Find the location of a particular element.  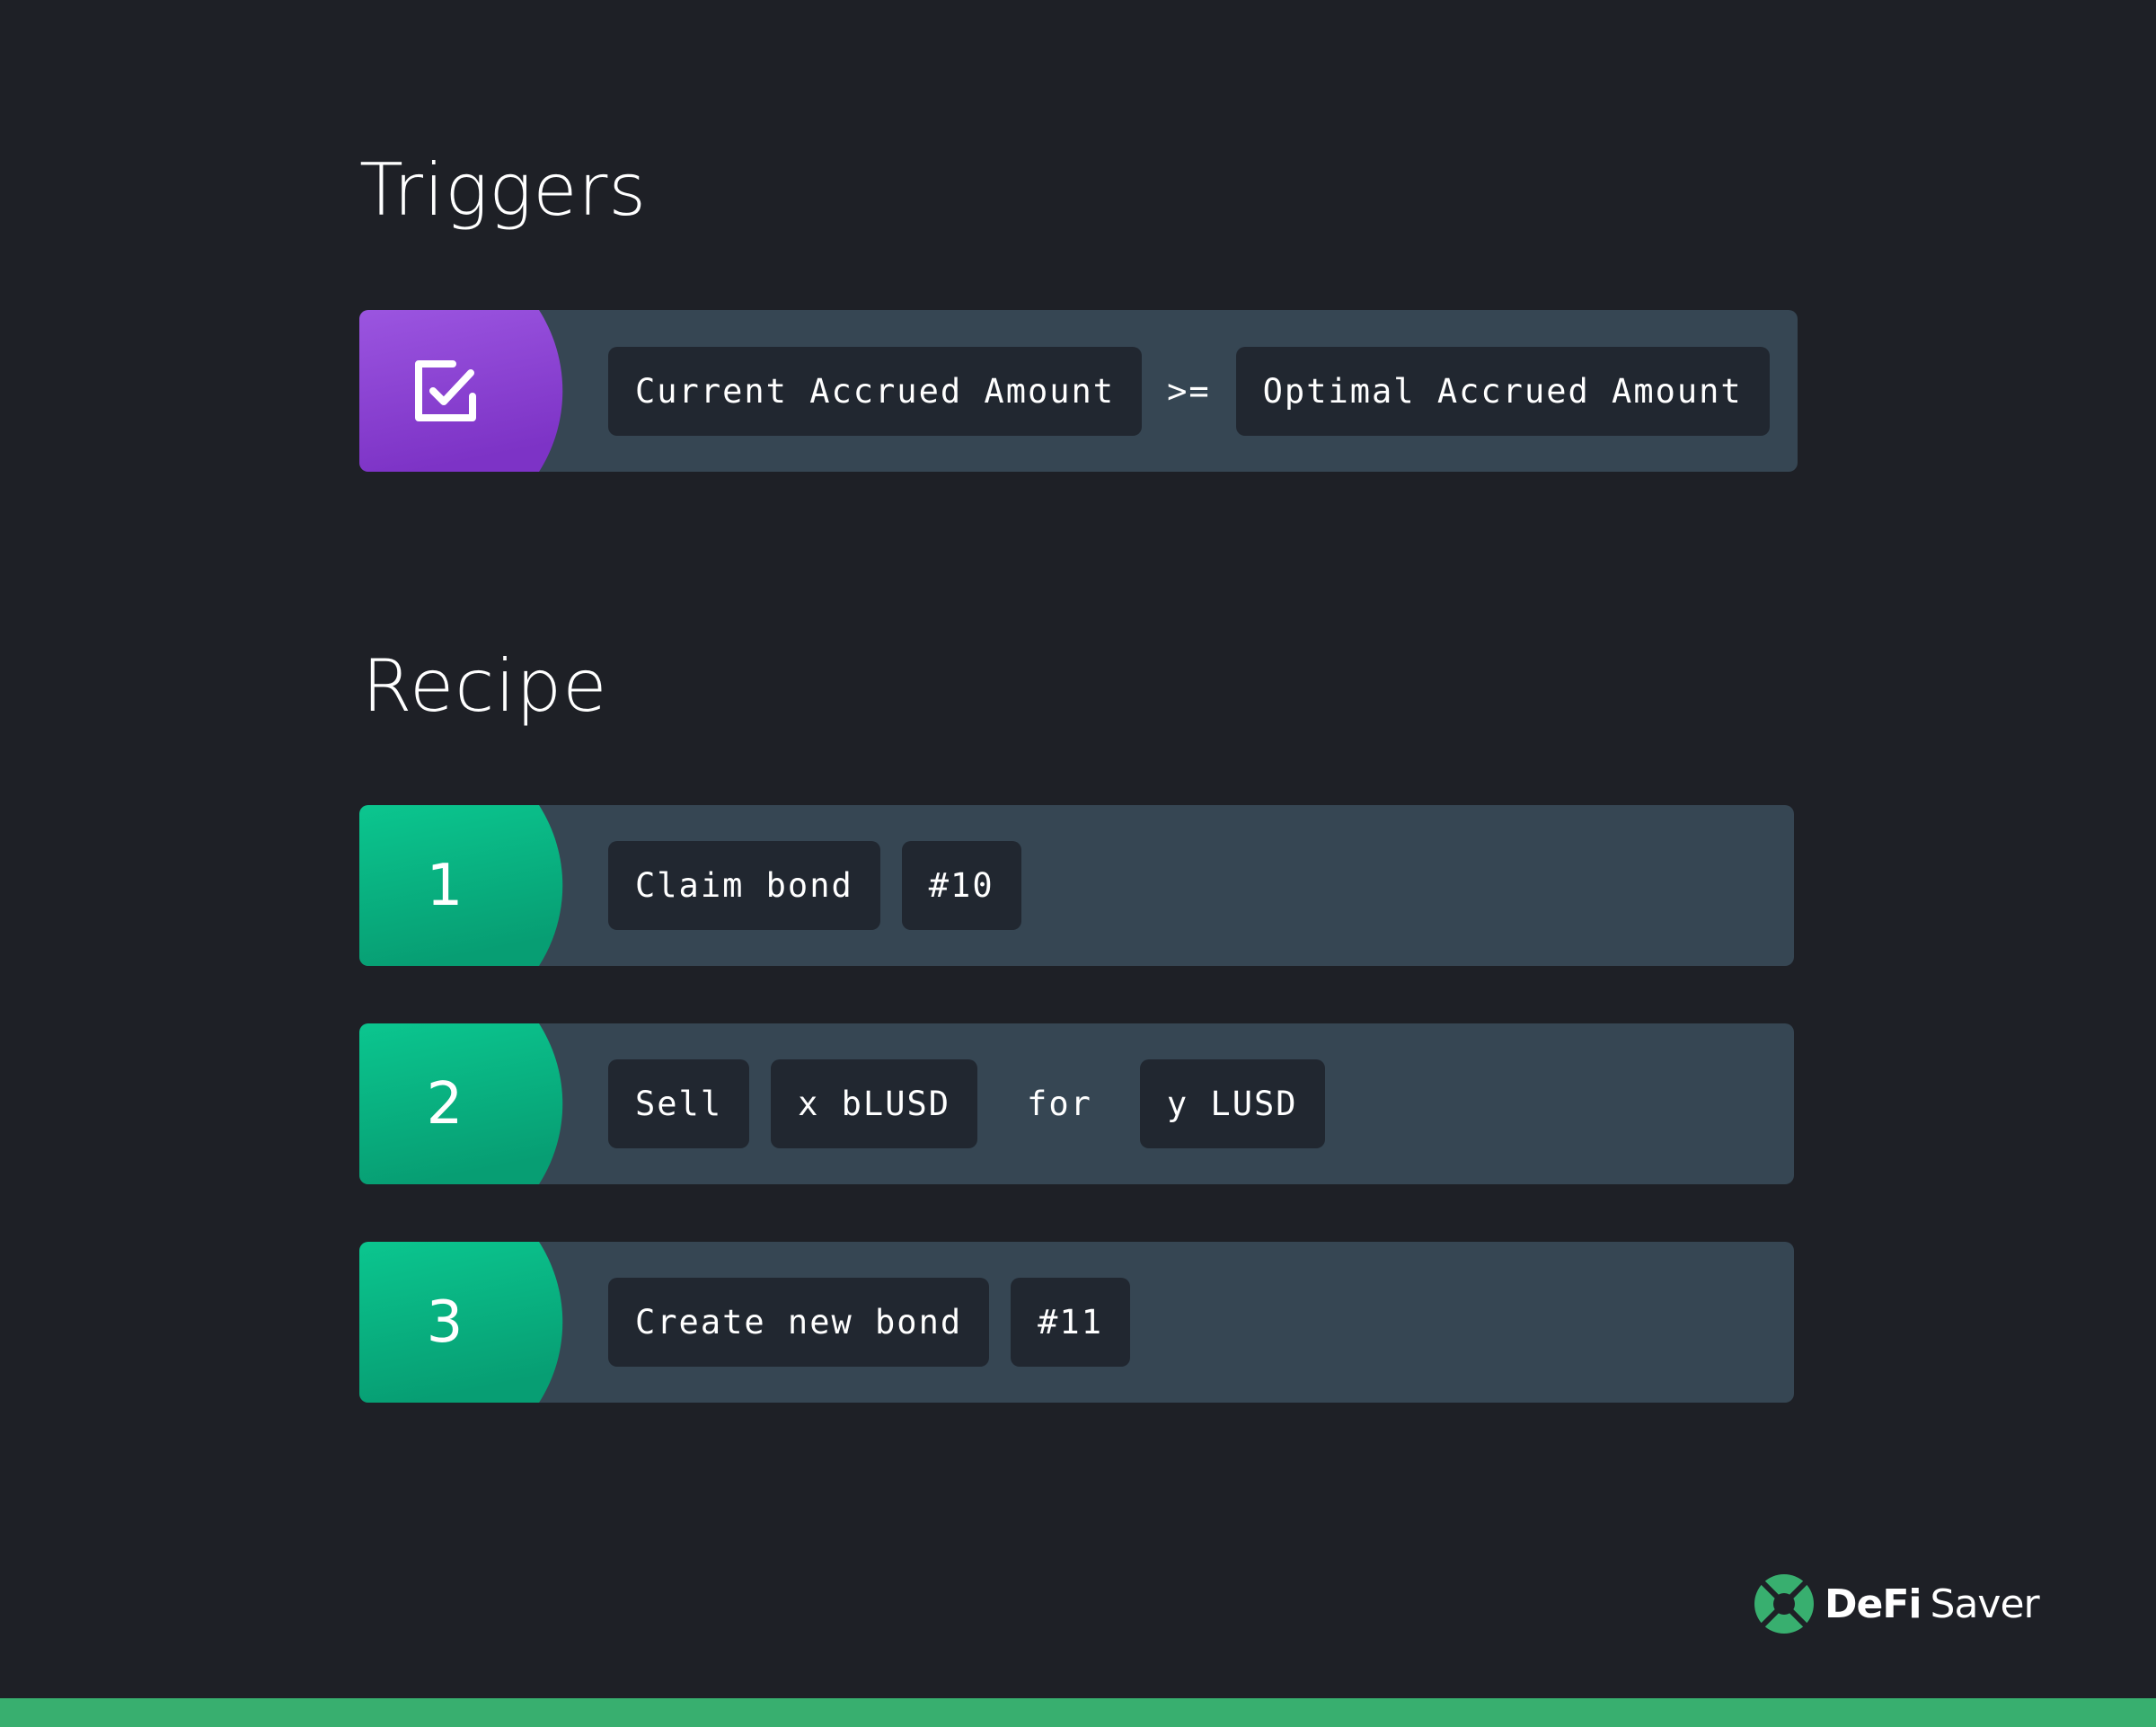

step-badge: 2 is located at coordinates (463, 1103).